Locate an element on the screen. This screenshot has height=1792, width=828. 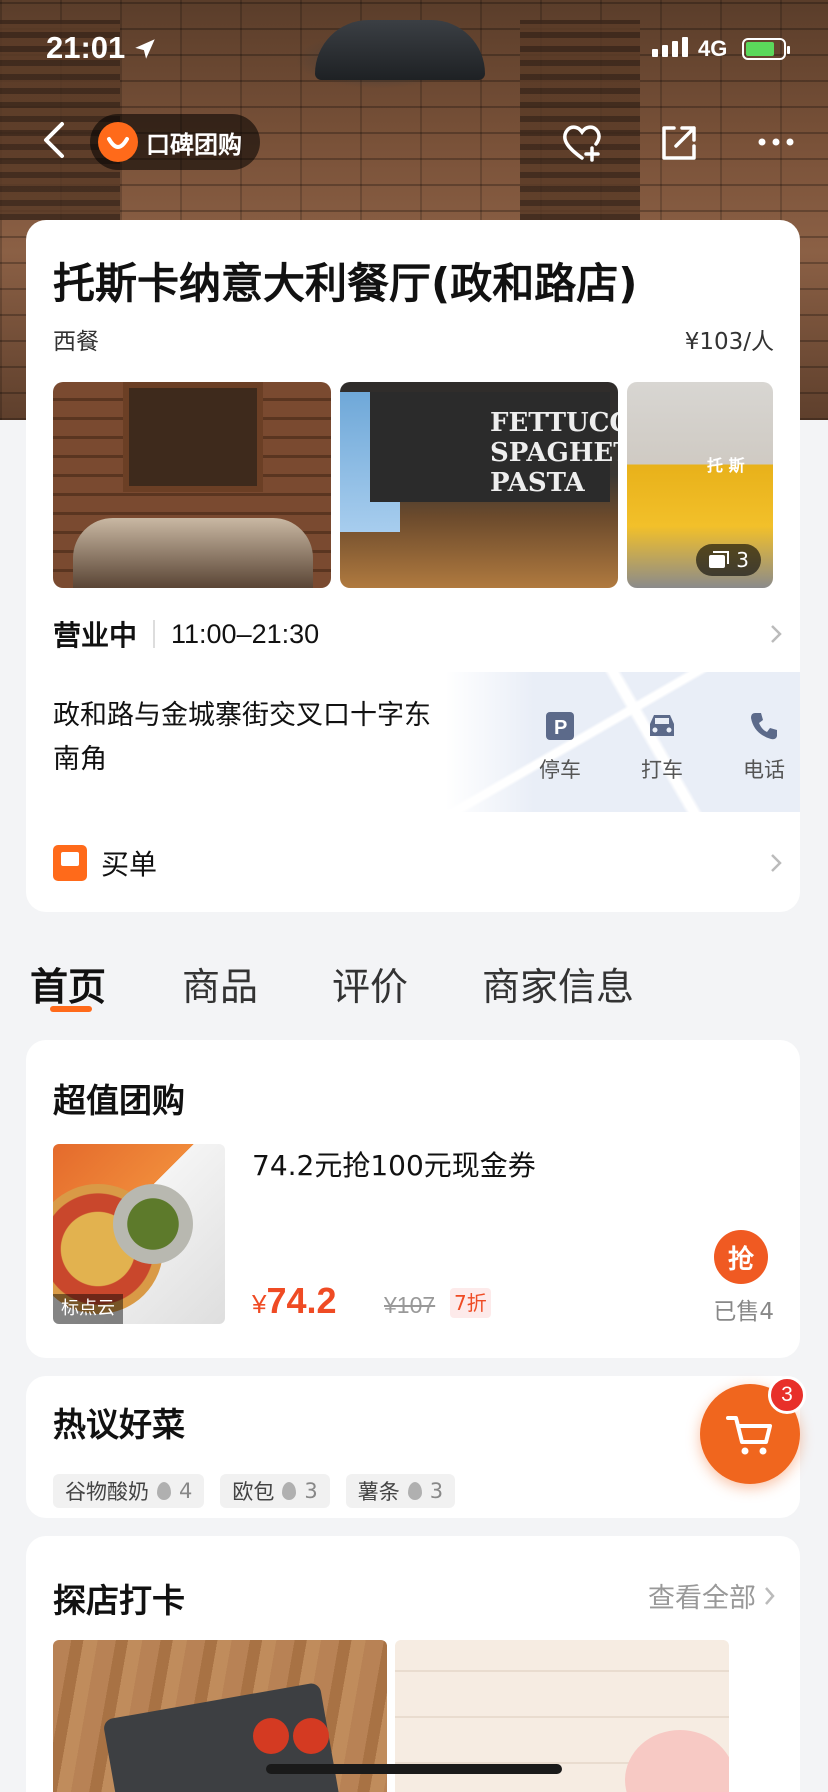
photo-count: 3 is located at coordinates (742, 560).